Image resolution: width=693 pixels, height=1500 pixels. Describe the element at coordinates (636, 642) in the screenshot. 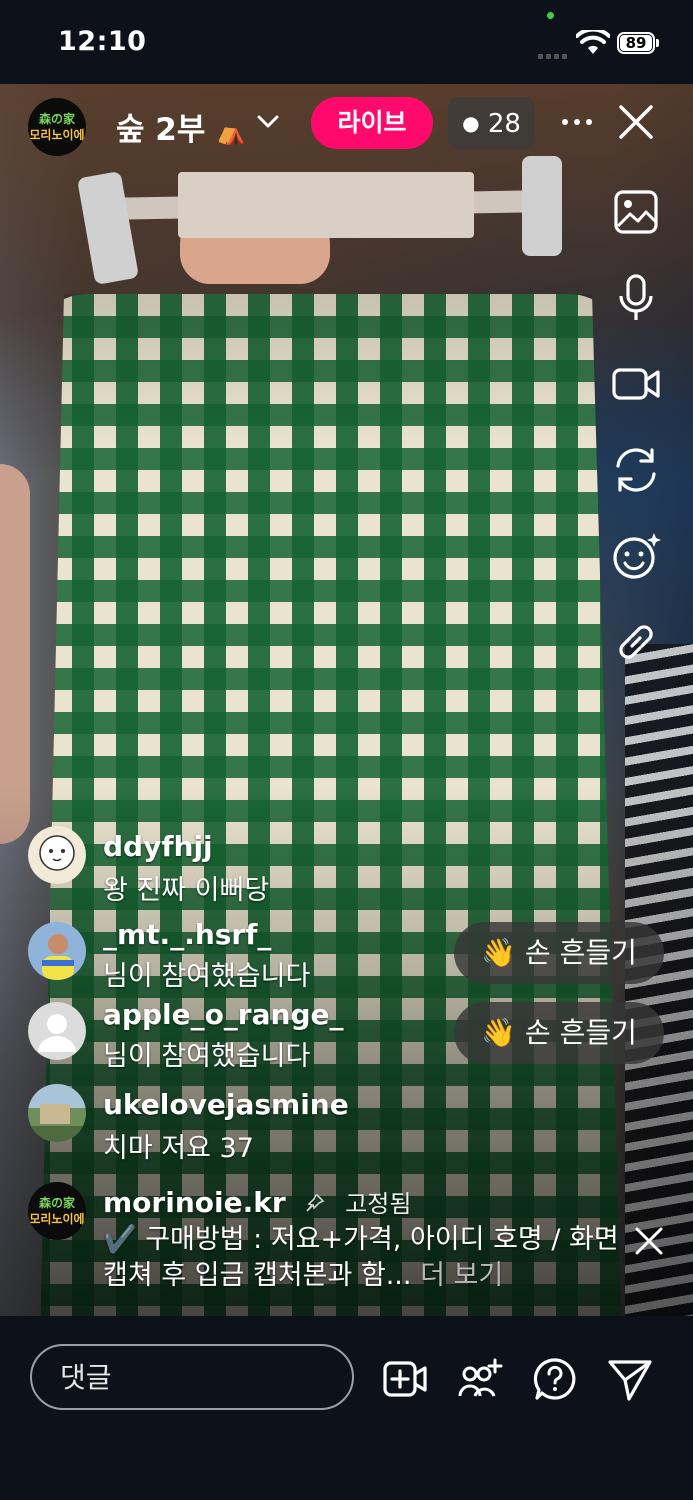

I see `link-icon` at that location.